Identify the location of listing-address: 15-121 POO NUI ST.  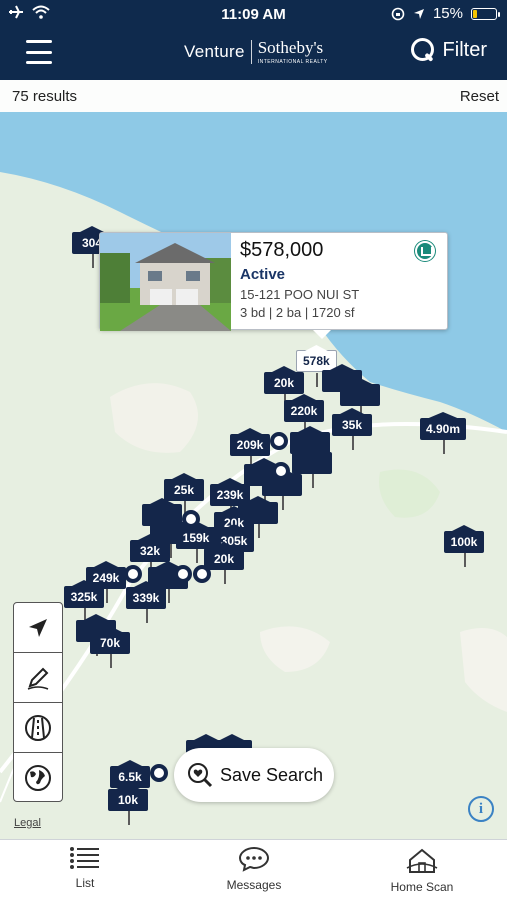
(300, 294).